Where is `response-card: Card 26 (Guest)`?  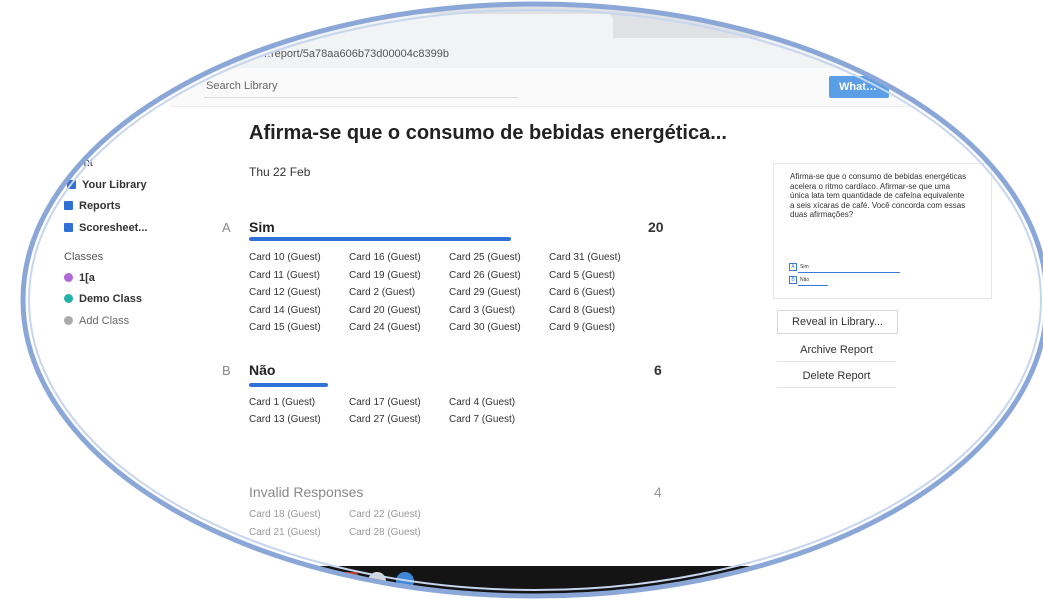
response-card: Card 26 (Guest) is located at coordinates (485, 275).